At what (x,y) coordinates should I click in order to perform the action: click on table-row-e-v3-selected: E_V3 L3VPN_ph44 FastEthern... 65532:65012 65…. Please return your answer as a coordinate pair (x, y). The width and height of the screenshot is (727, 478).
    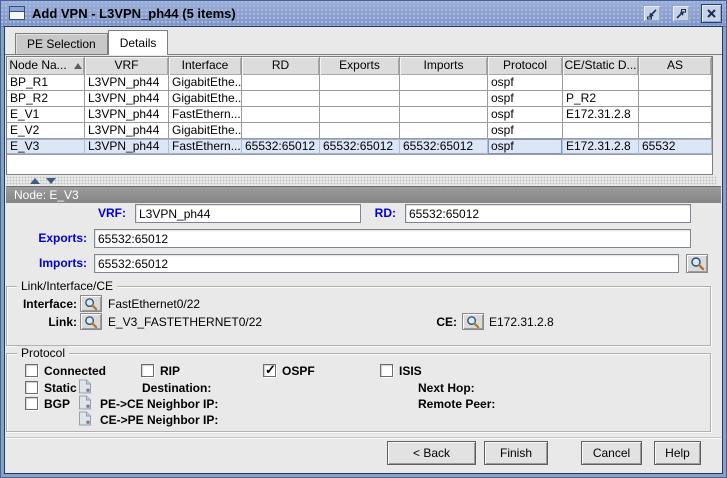
    Looking at the image, I should click on (359, 147).